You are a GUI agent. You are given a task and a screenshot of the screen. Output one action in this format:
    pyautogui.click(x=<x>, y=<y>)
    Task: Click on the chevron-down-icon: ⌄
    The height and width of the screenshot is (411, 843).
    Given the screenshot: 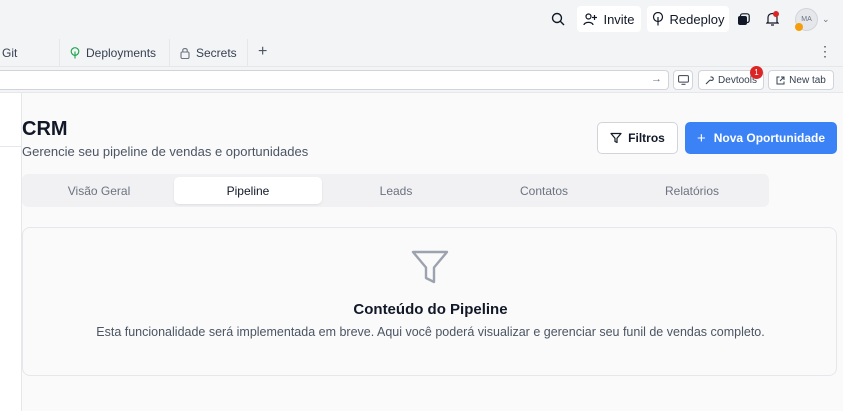 What is the action you would take?
    pyautogui.click(x=826, y=19)
    